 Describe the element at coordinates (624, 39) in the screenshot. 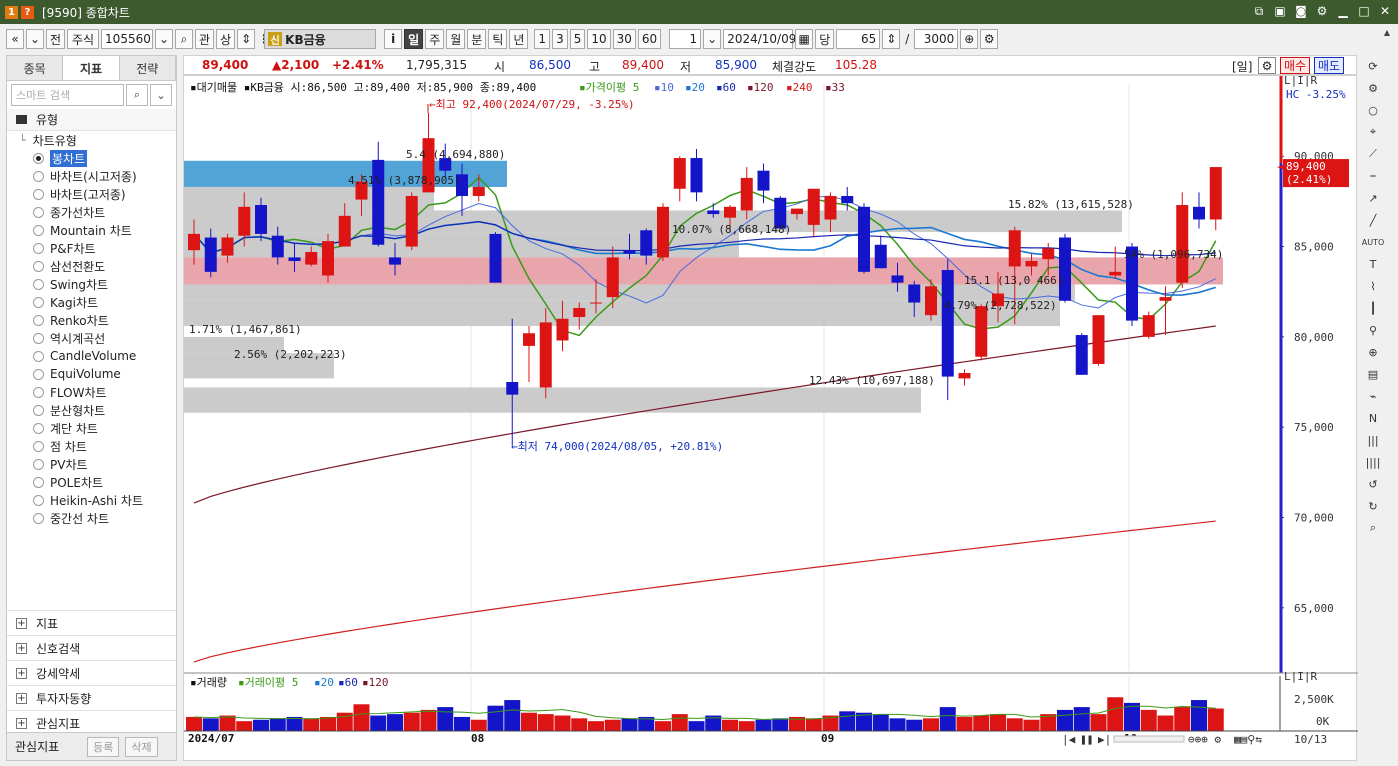

I see `interval-30-button: 30` at that location.